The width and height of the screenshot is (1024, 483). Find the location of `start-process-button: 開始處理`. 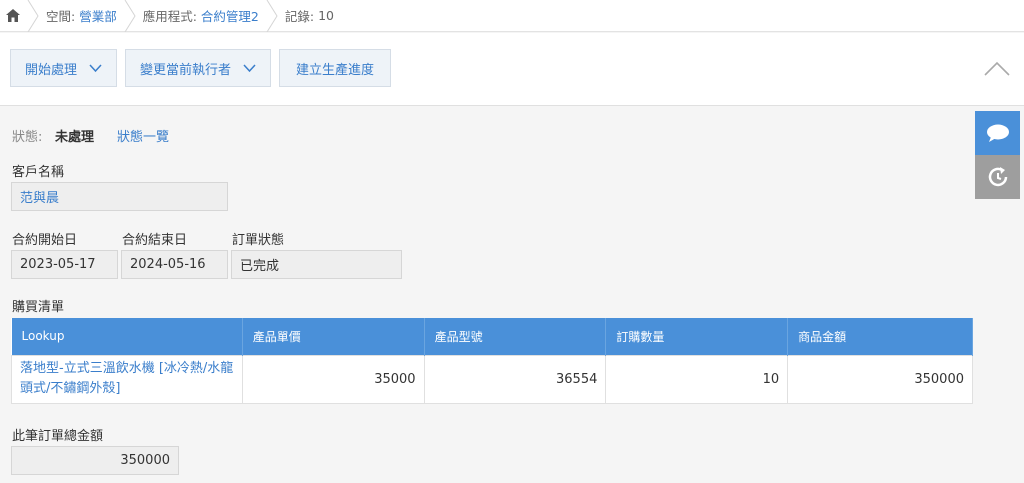

start-process-button: 開始處理 is located at coordinates (63, 68).